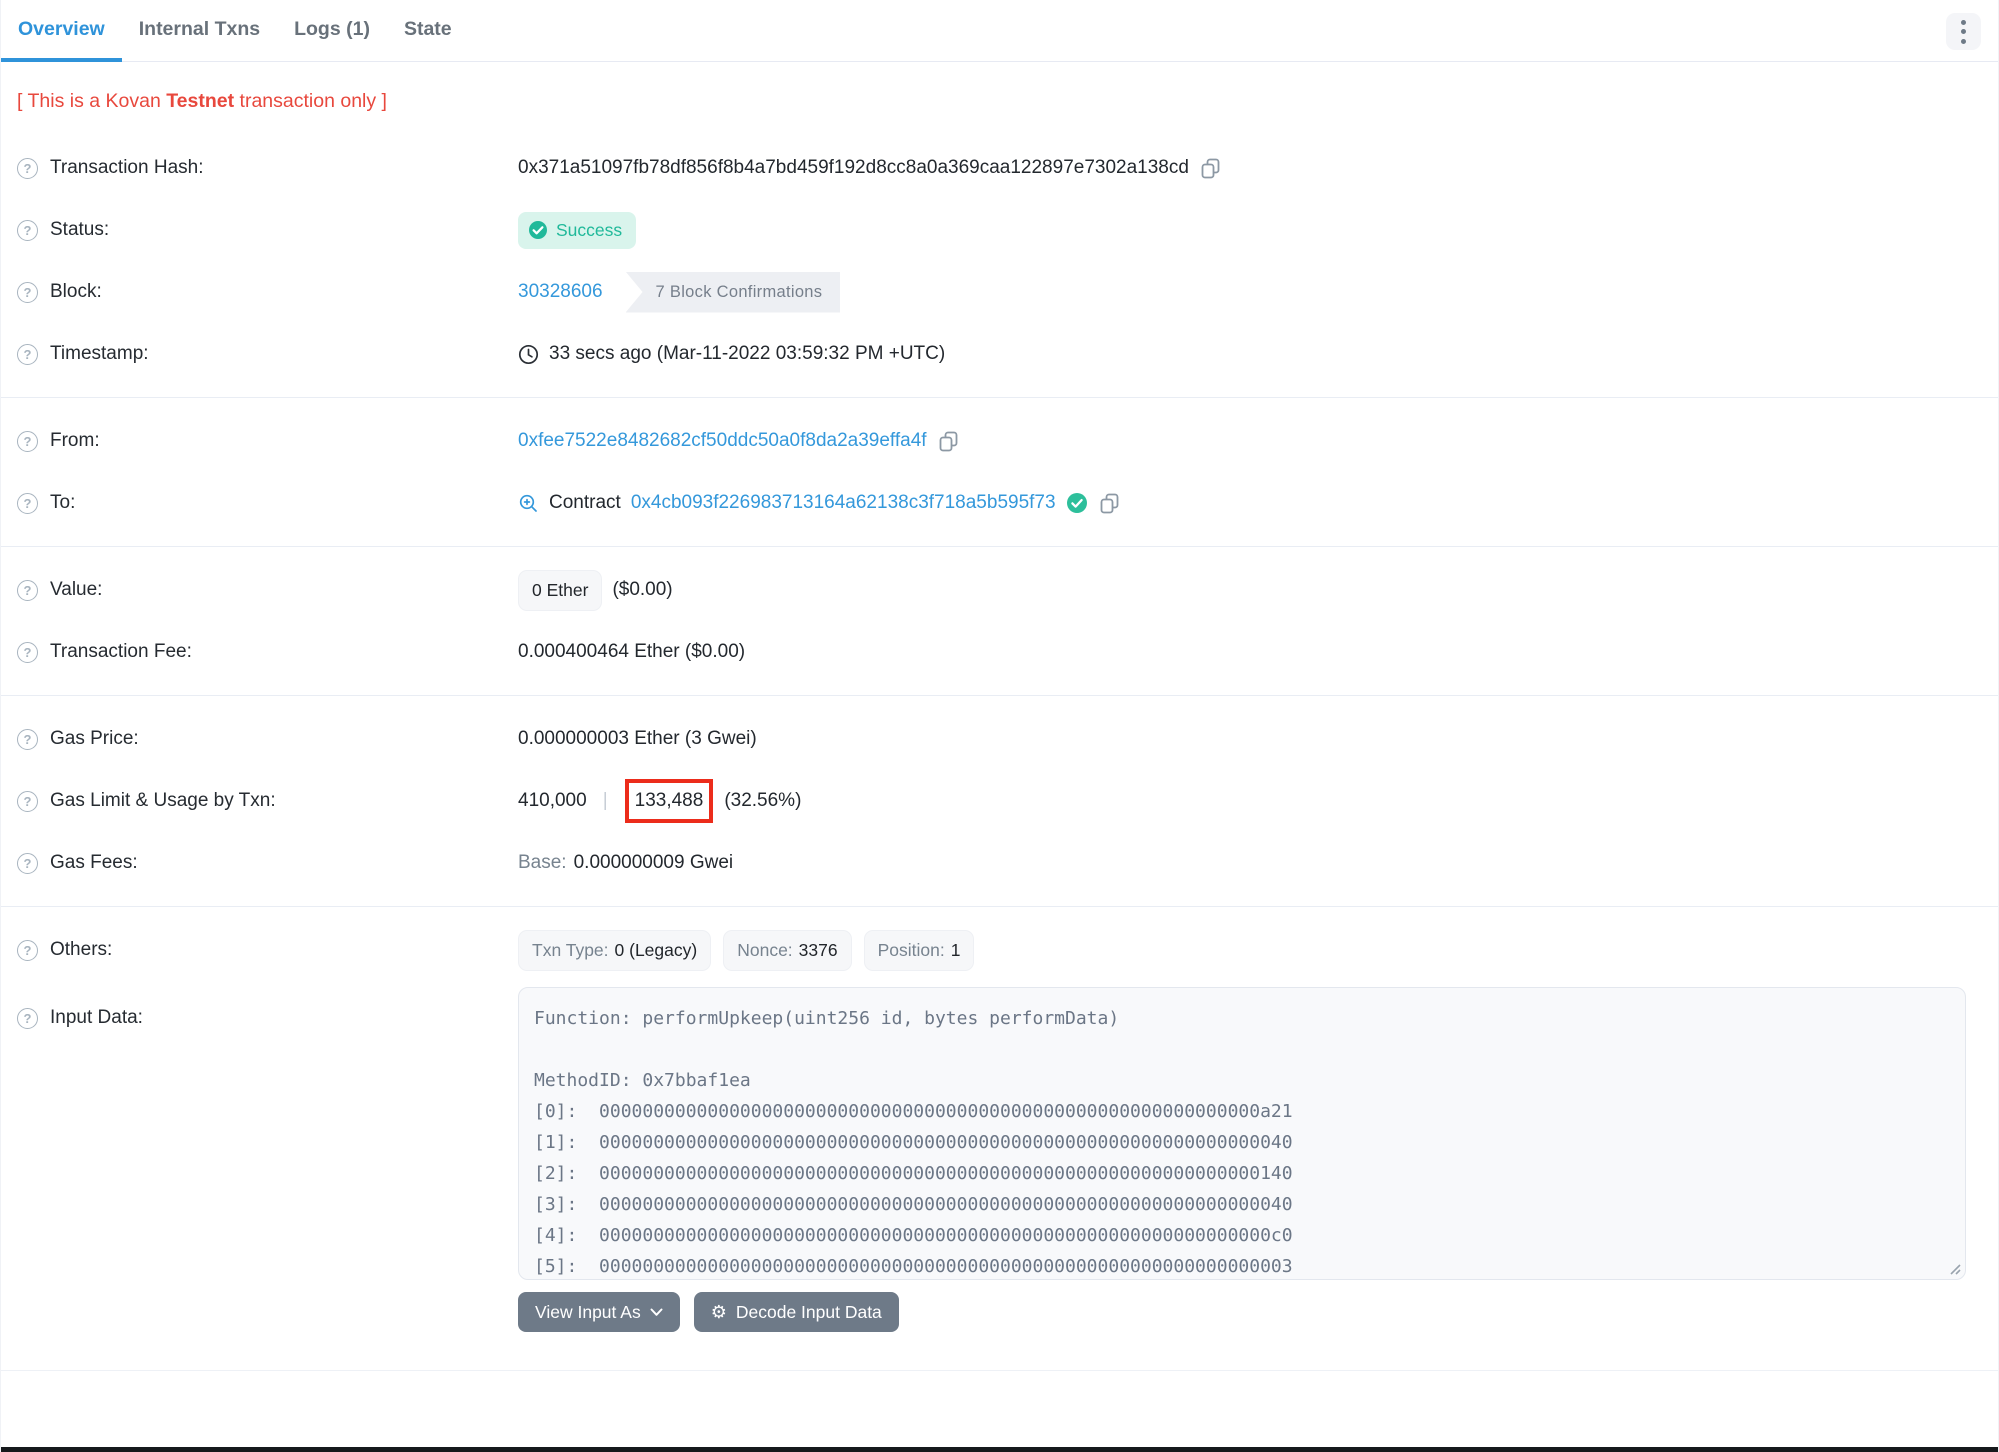 Image resolution: width=1999 pixels, height=1452 pixels. Describe the element at coordinates (999, 230) in the screenshot. I see `row-status: Status: Success` at that location.